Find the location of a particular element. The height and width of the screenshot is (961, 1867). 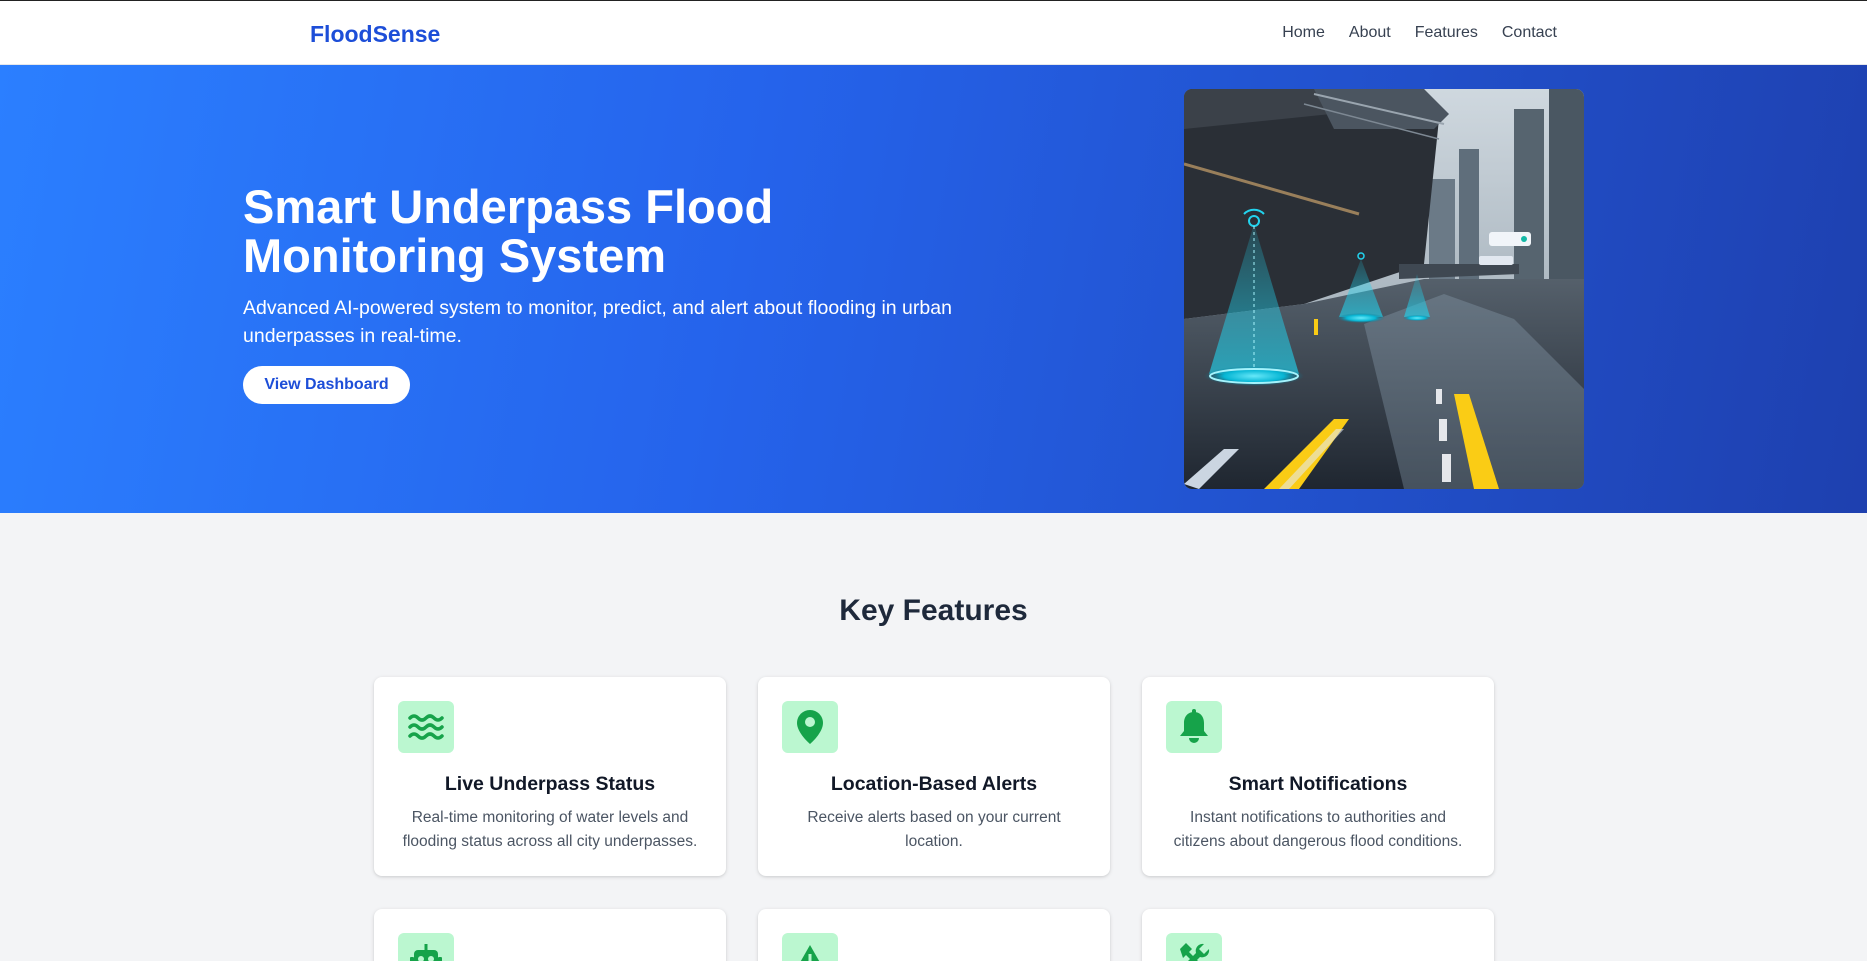

bell-icon is located at coordinates (1194, 727).